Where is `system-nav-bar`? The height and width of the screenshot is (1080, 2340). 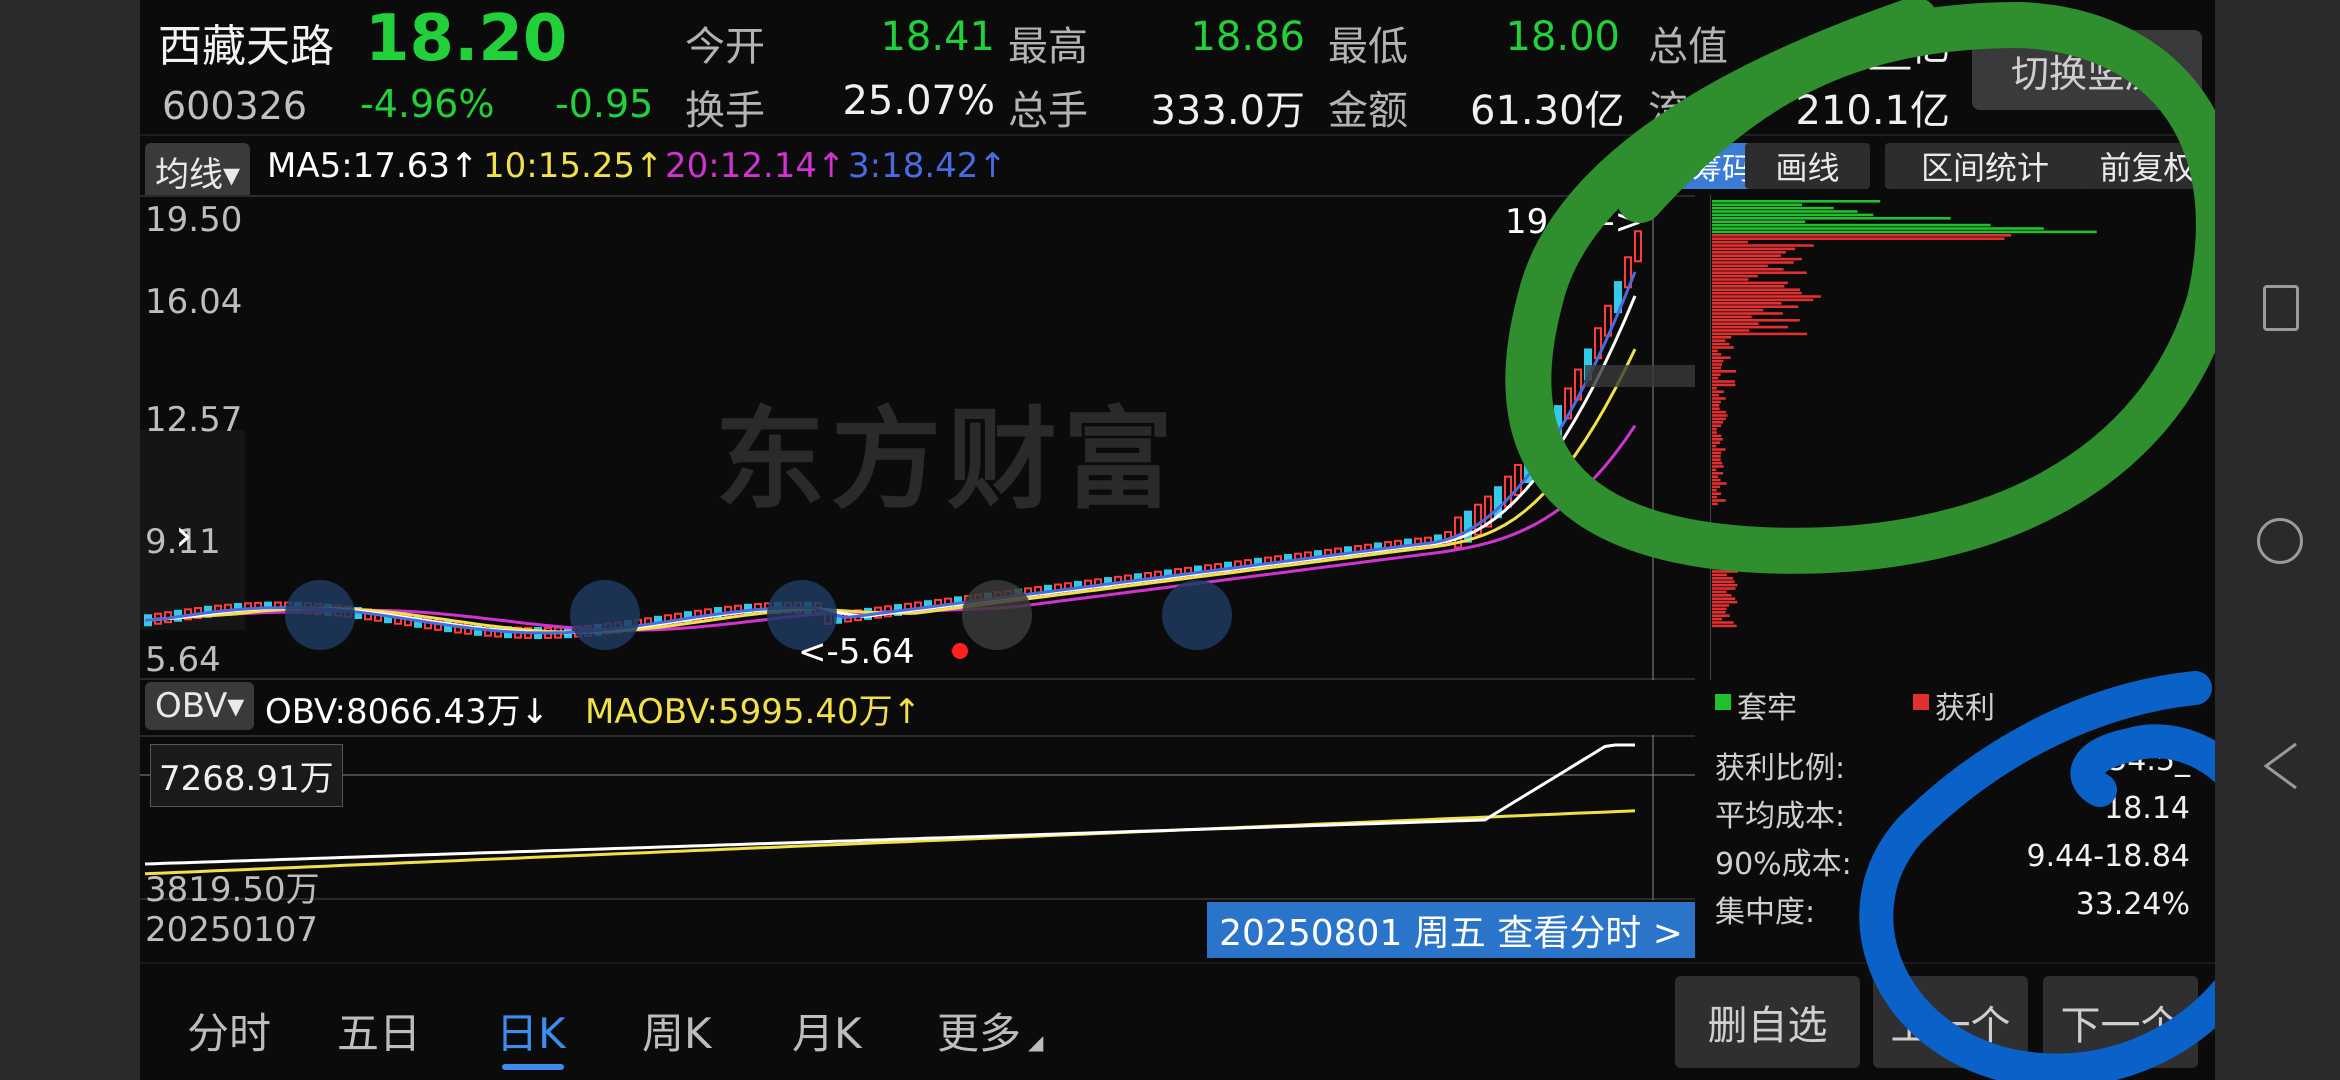 system-nav-bar is located at coordinates (2277, 540).